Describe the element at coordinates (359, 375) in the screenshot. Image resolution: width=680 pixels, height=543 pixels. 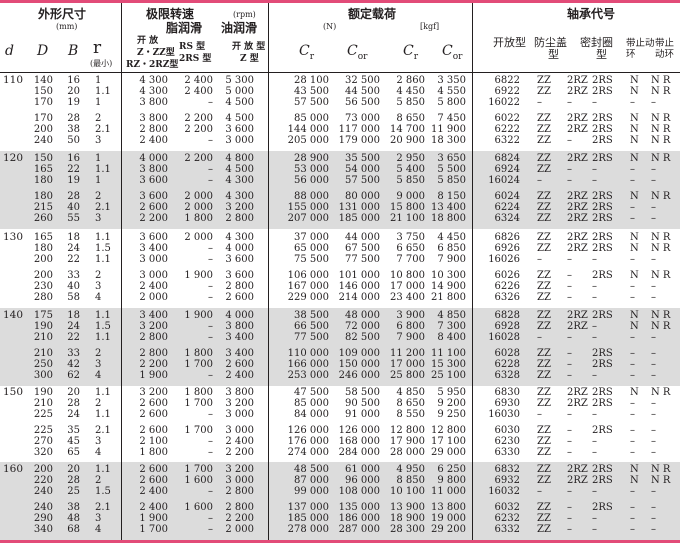
I see `table-cell: 246 000` at that location.